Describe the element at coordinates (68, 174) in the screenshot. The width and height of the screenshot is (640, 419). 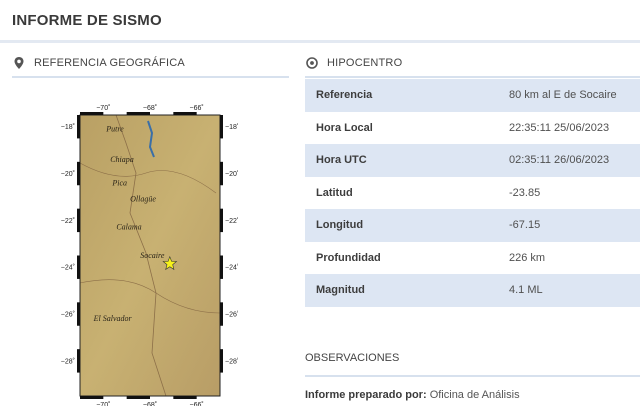
I see `lat-tick-label-left: −20˚` at that location.